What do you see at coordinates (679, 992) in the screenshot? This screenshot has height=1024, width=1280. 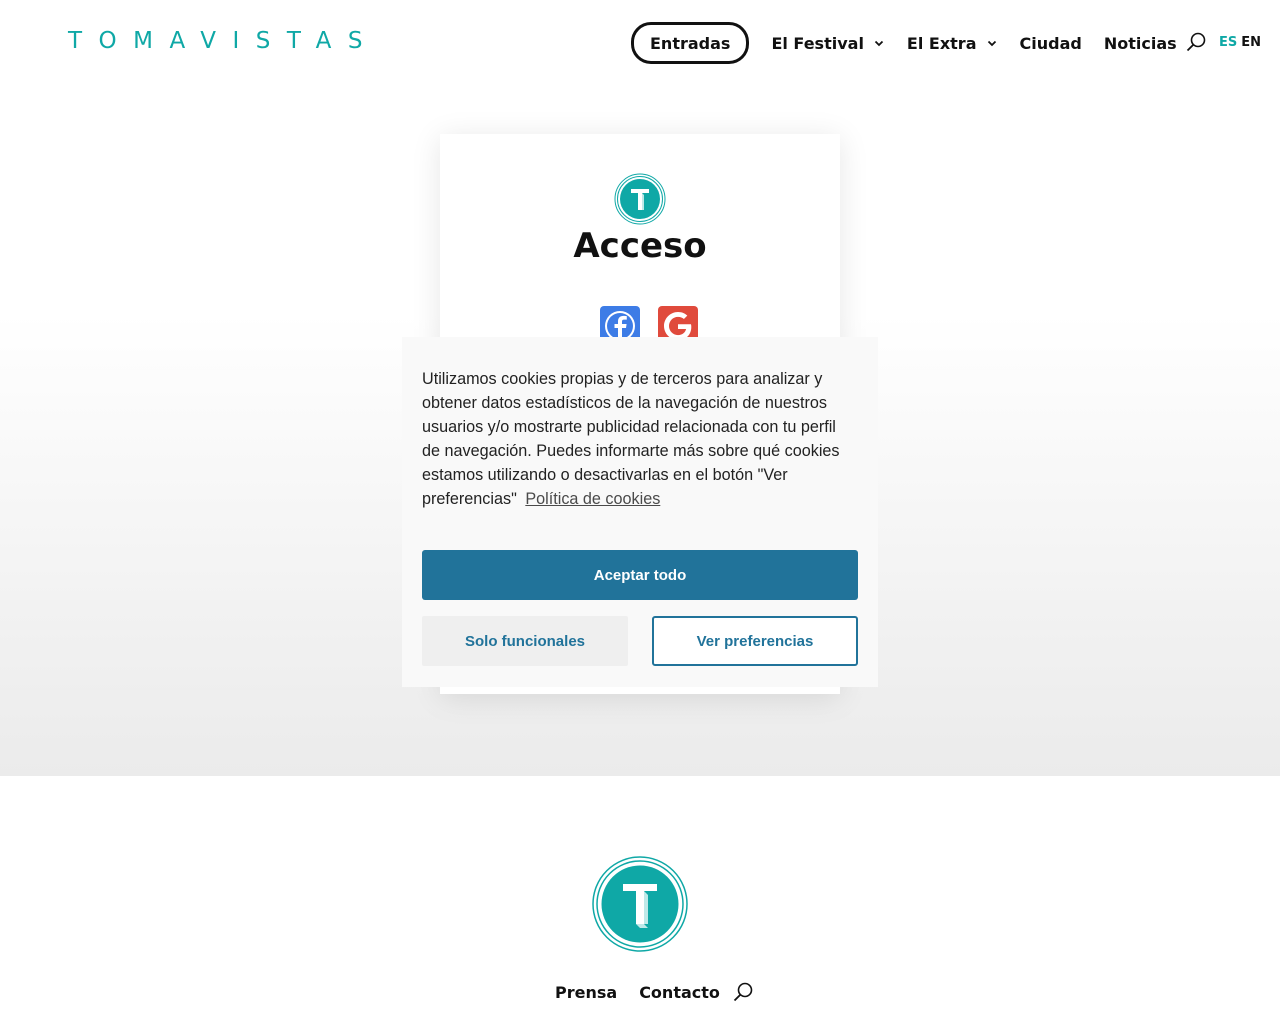 I see `footer-link-contacto: Contacto` at bounding box center [679, 992].